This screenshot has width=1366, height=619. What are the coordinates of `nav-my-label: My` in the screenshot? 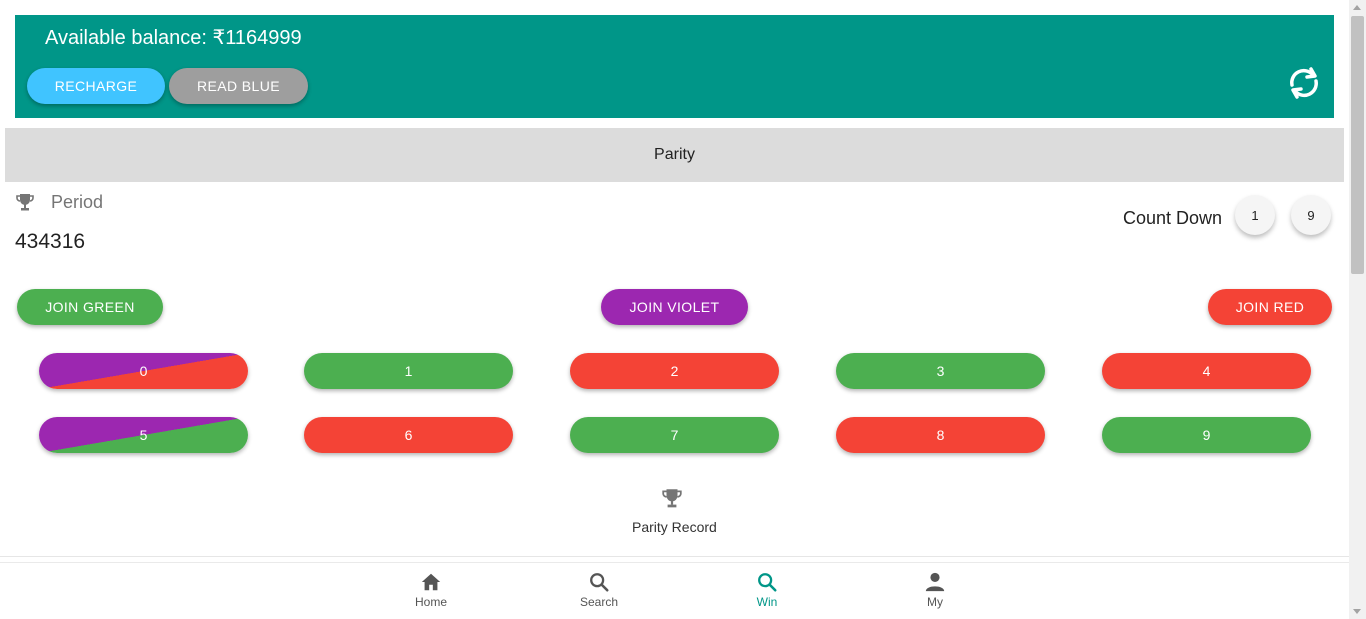 It's located at (935, 602).